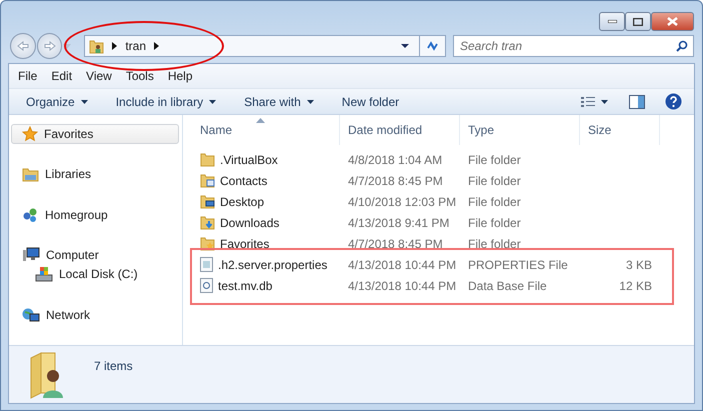  Describe the element at coordinates (96, 46) in the screenshot. I see `user-folder-icon` at that location.